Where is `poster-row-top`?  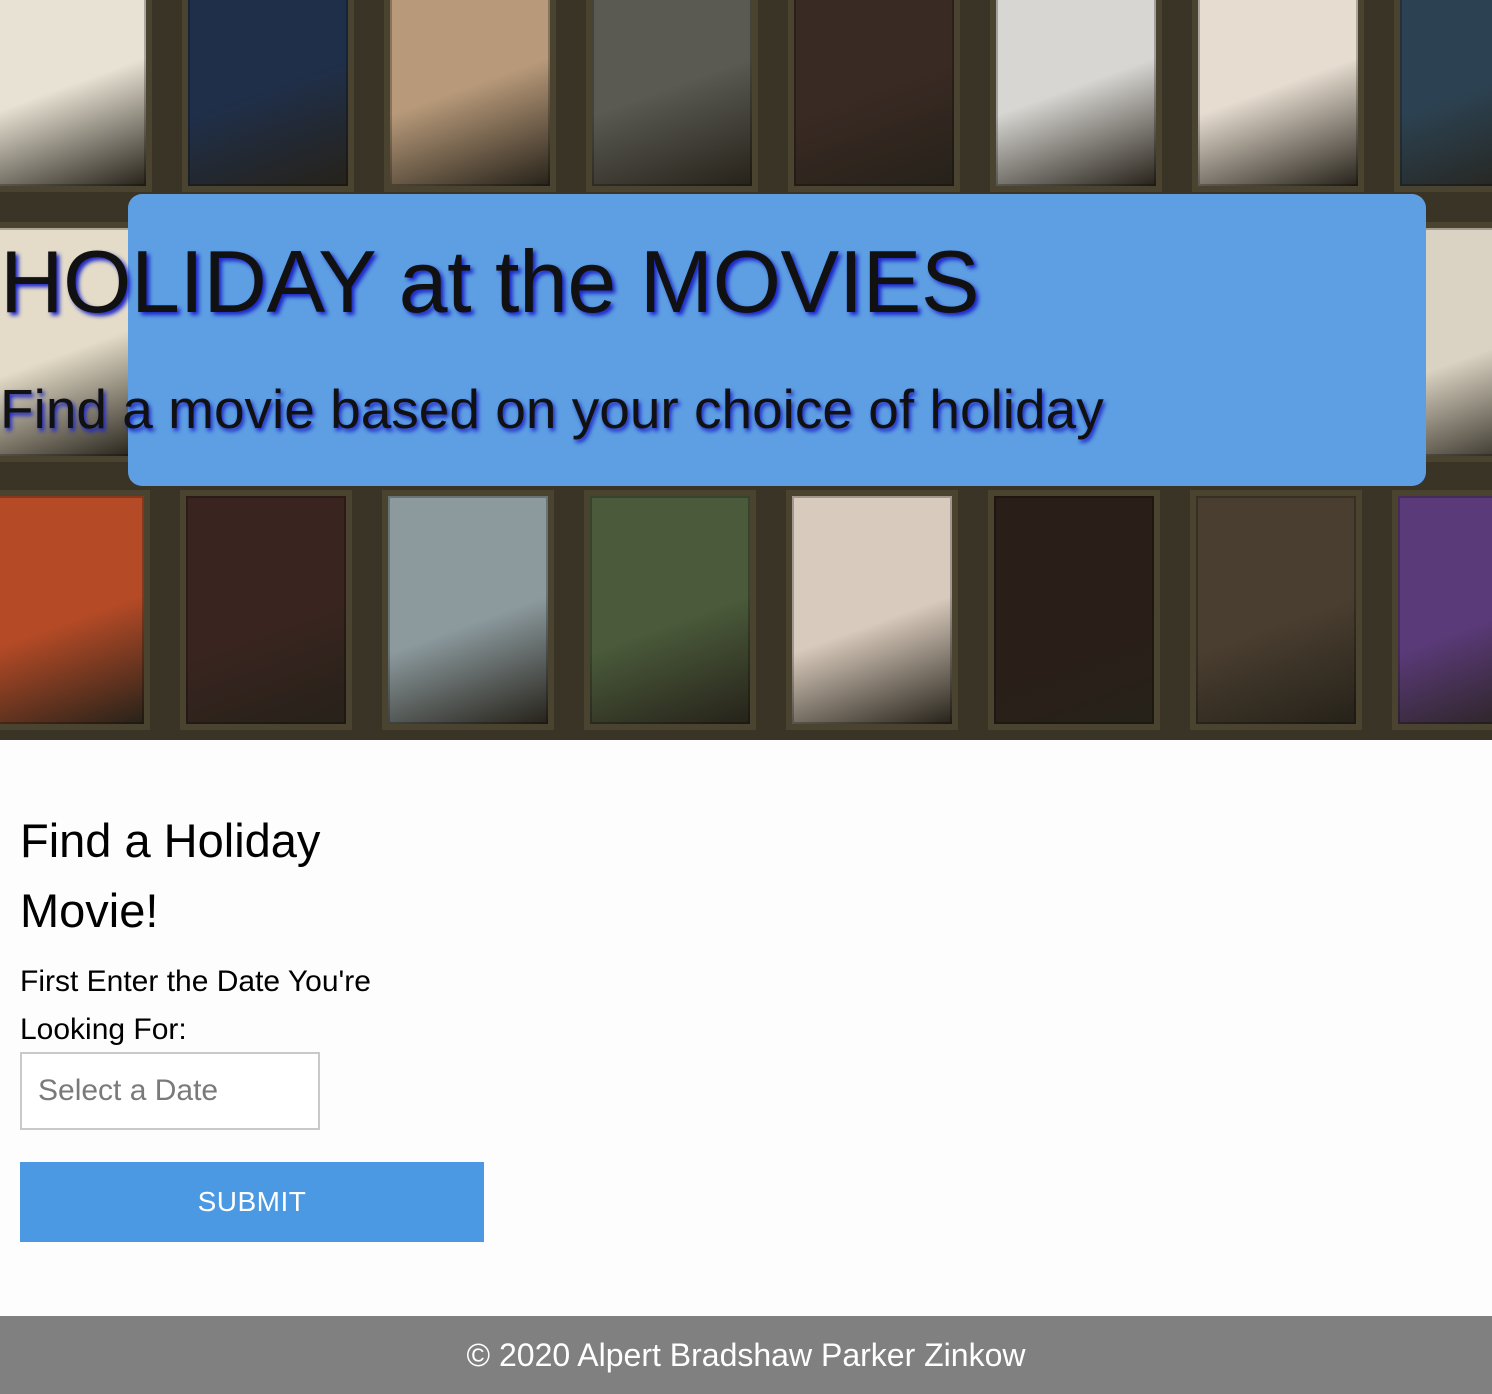
poster-row-top is located at coordinates (746, 96).